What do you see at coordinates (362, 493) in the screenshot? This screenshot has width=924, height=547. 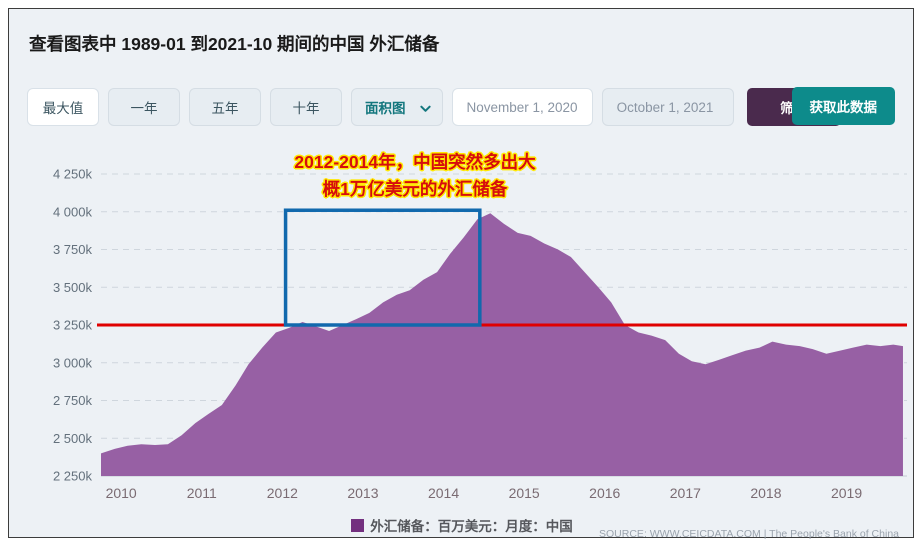 I see `x-axis-tick-label: 2013` at bounding box center [362, 493].